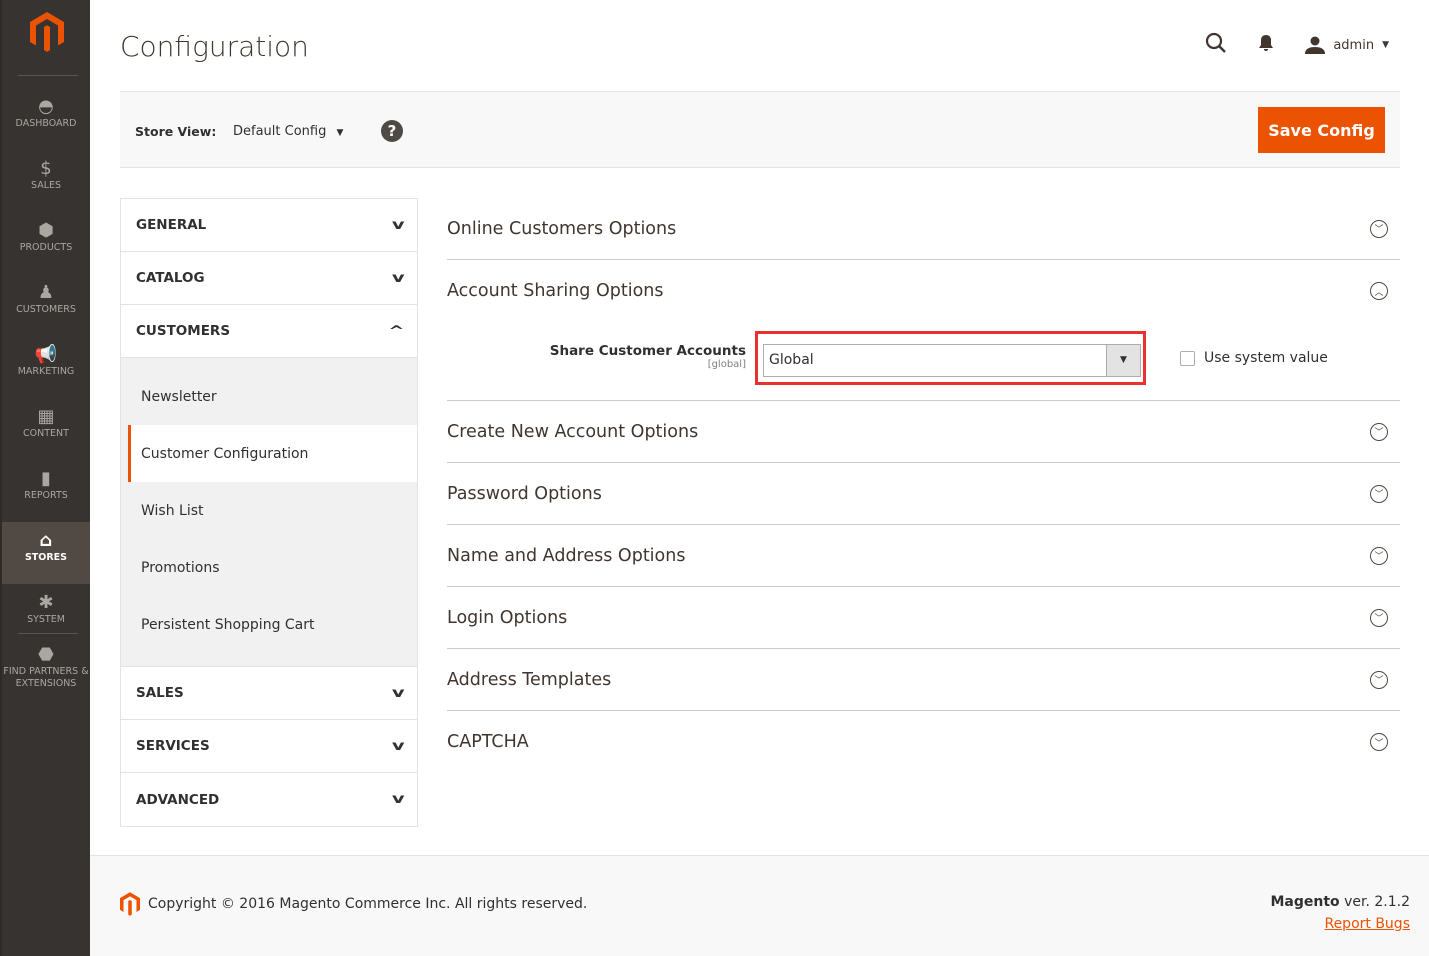 Image resolution: width=1429 pixels, height=956 pixels. I want to click on nav-label: PRODUCTS, so click(46, 247).